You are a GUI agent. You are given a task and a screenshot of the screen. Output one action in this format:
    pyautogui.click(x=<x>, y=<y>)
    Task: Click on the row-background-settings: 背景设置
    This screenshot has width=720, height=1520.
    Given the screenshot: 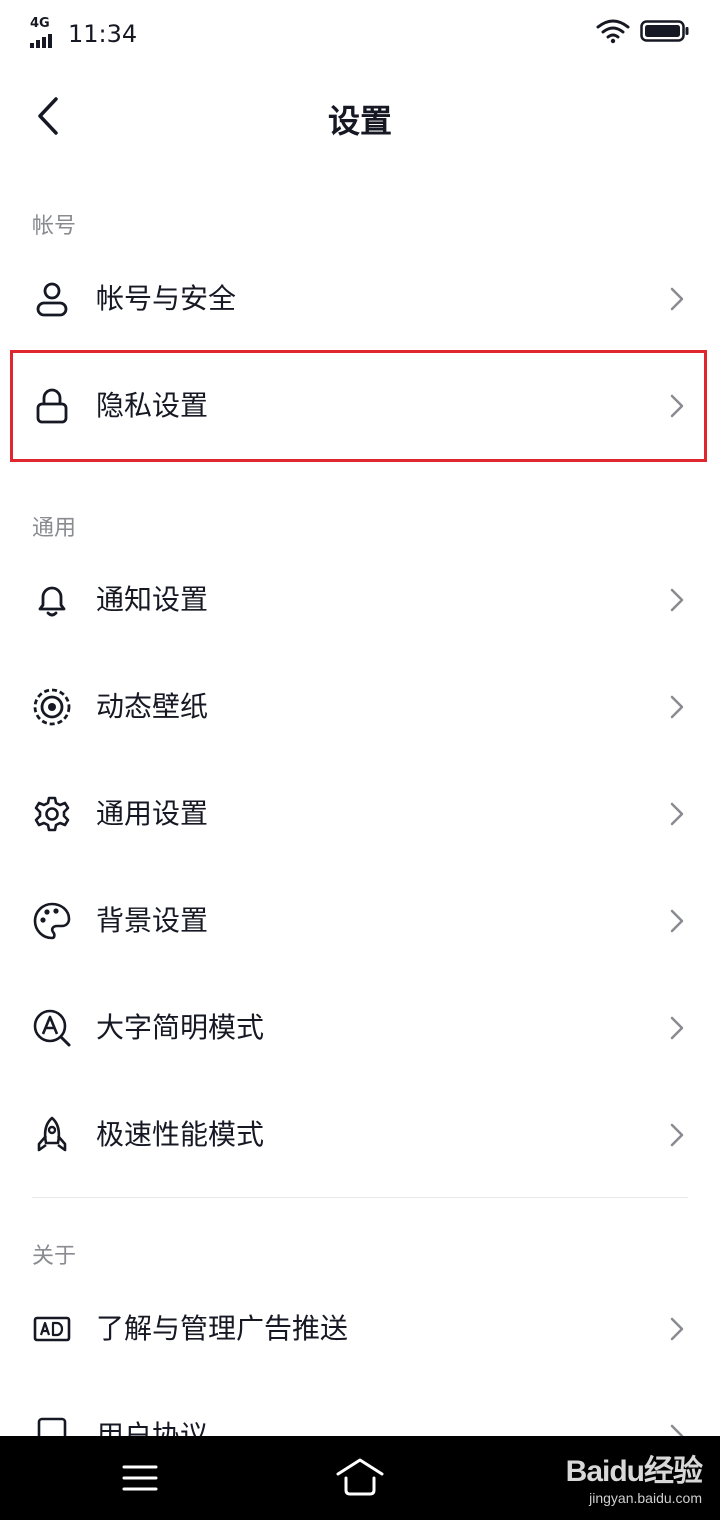 What is the action you would take?
    pyautogui.click(x=360, y=921)
    